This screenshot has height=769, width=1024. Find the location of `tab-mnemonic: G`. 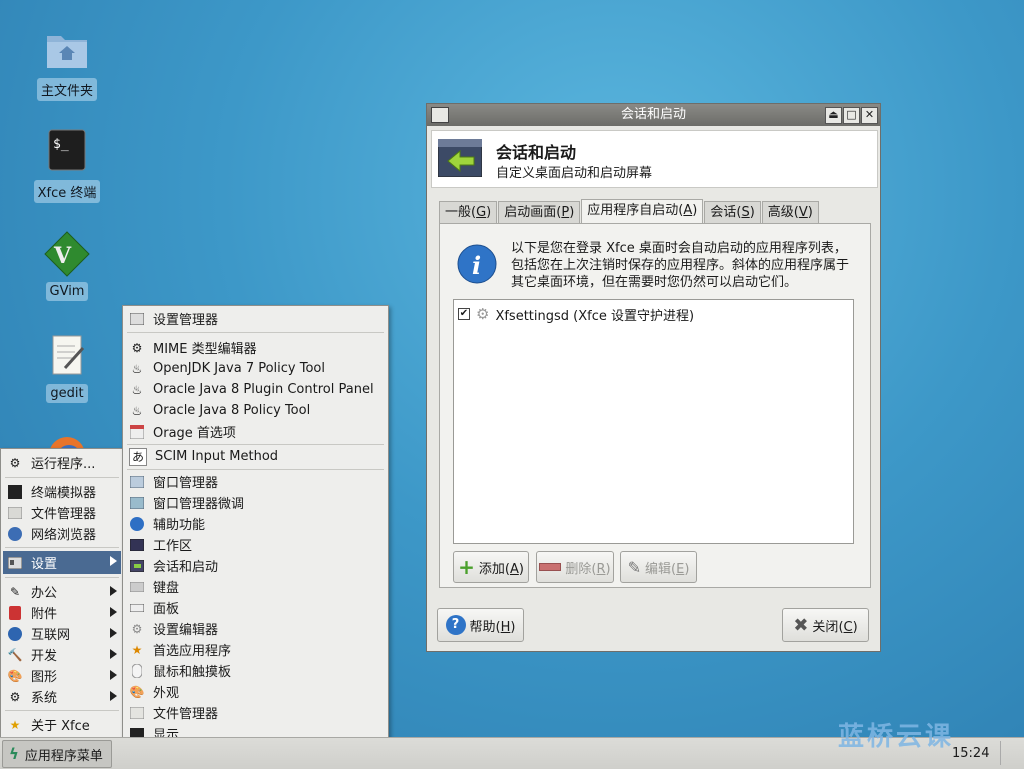

tab-mnemonic: G is located at coordinates (481, 212).